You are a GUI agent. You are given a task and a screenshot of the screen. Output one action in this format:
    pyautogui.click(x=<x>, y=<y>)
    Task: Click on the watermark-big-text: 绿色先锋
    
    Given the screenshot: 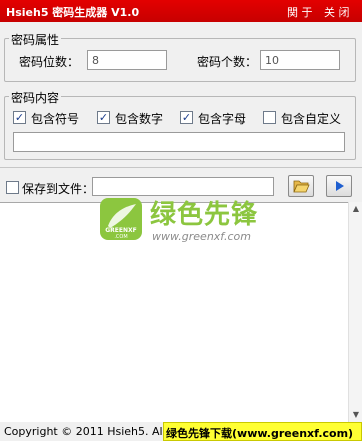 What is the action you would take?
    pyautogui.click(x=204, y=215)
    